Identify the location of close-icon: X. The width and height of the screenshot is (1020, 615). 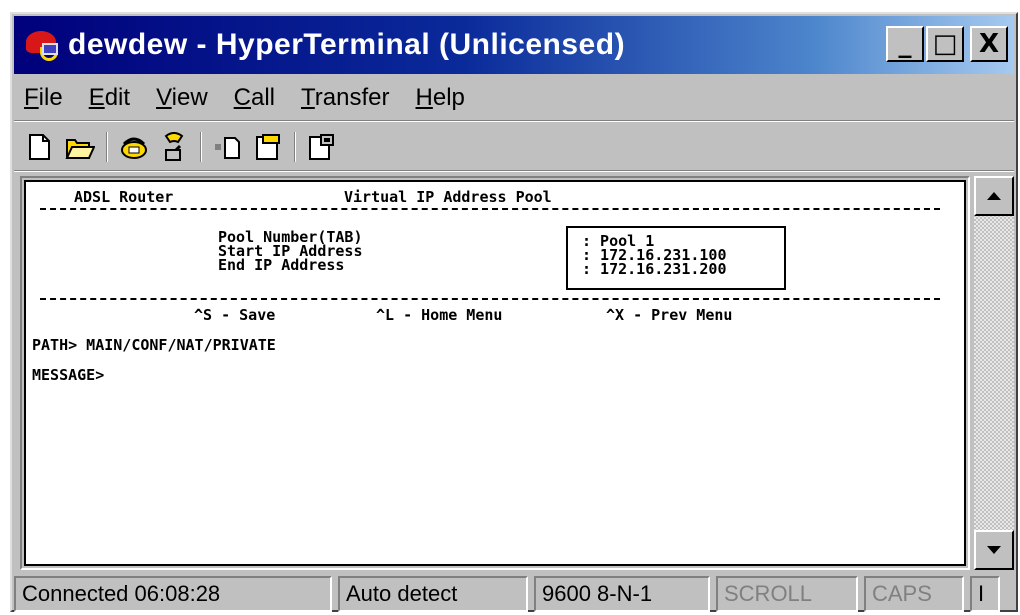
(989, 44).